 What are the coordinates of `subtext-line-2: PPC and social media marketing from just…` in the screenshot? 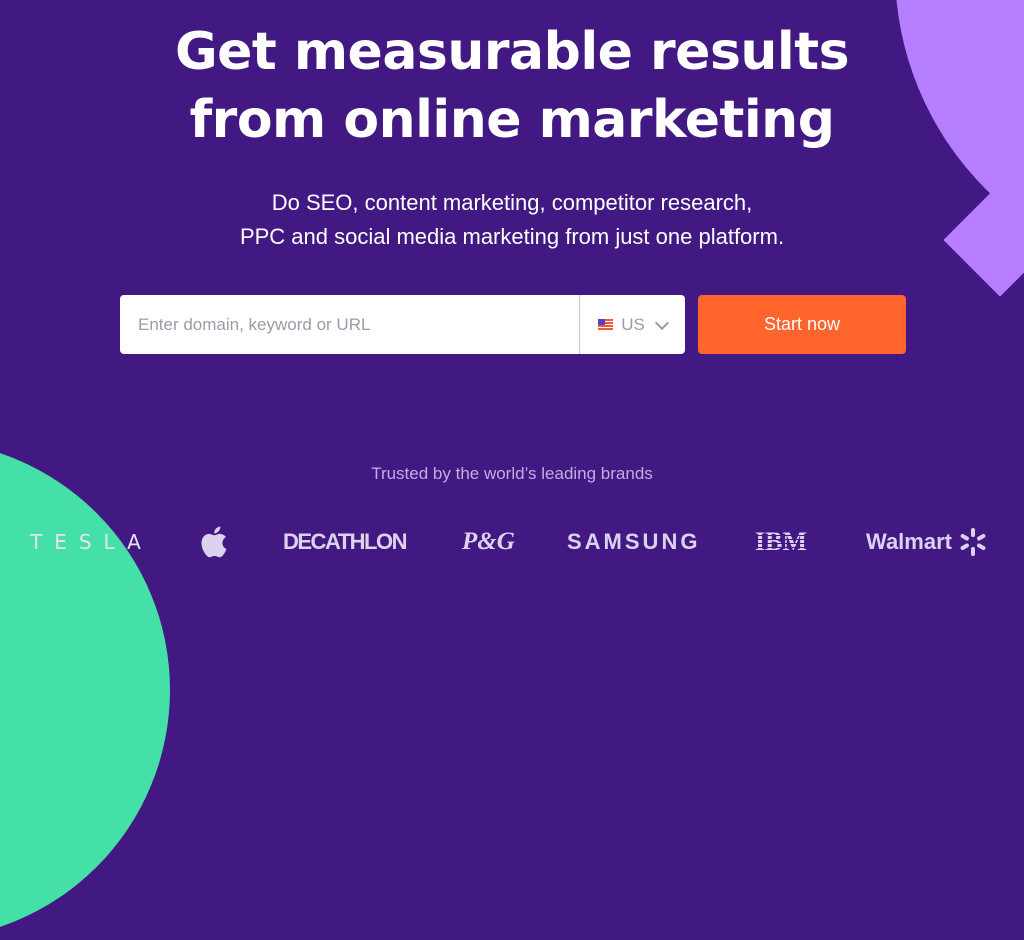 It's located at (512, 236).